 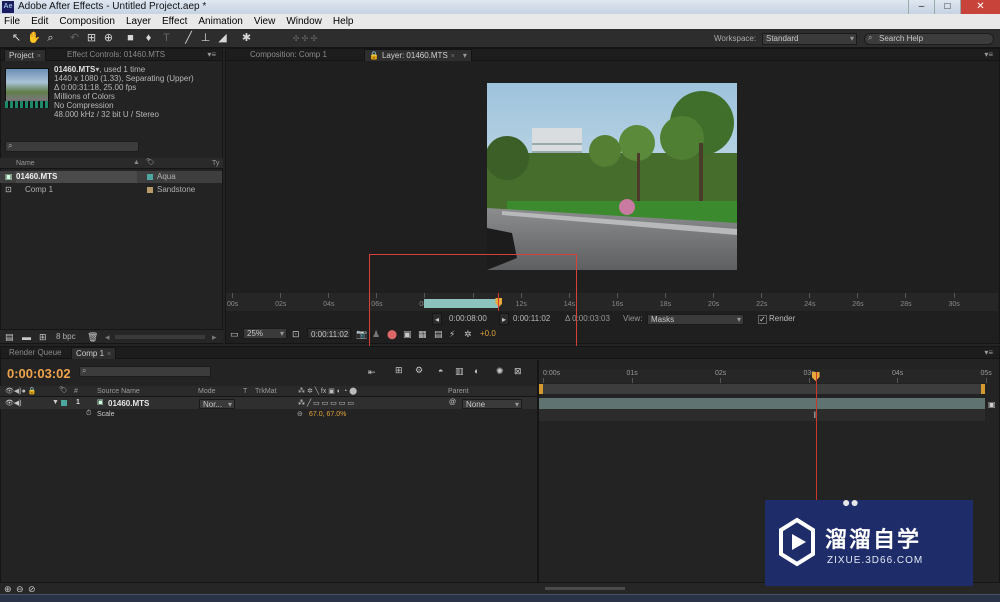 I want to click on layer-name: 01460.MTS, so click(x=128, y=403).